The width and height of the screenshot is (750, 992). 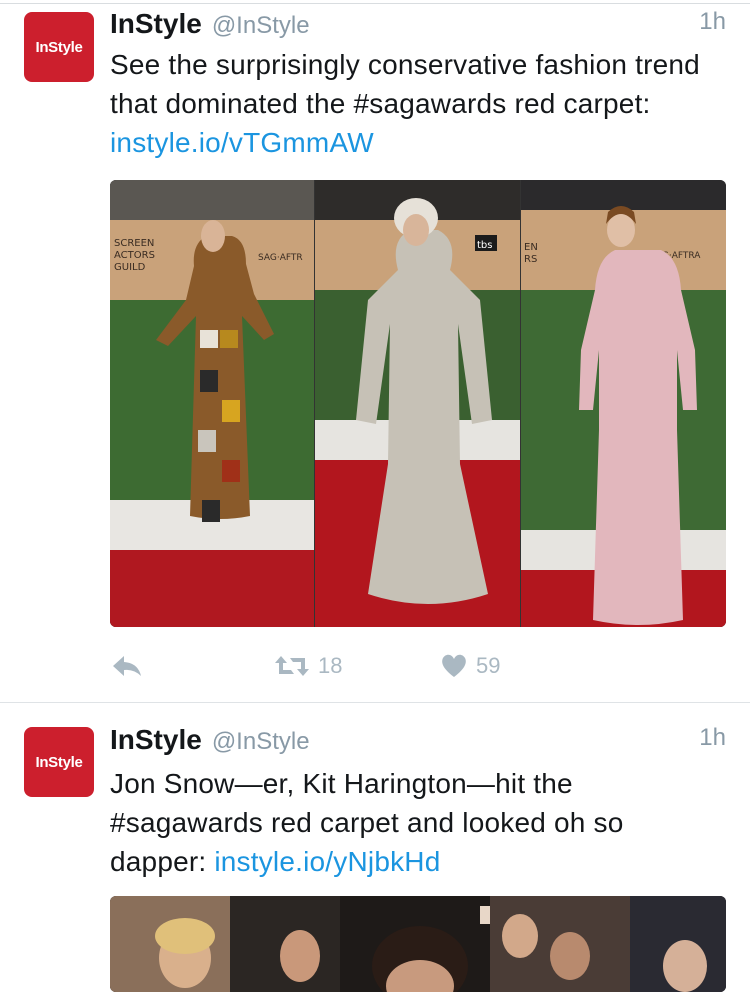 I want to click on photo-panel-2: tbs, so click(x=417, y=403).